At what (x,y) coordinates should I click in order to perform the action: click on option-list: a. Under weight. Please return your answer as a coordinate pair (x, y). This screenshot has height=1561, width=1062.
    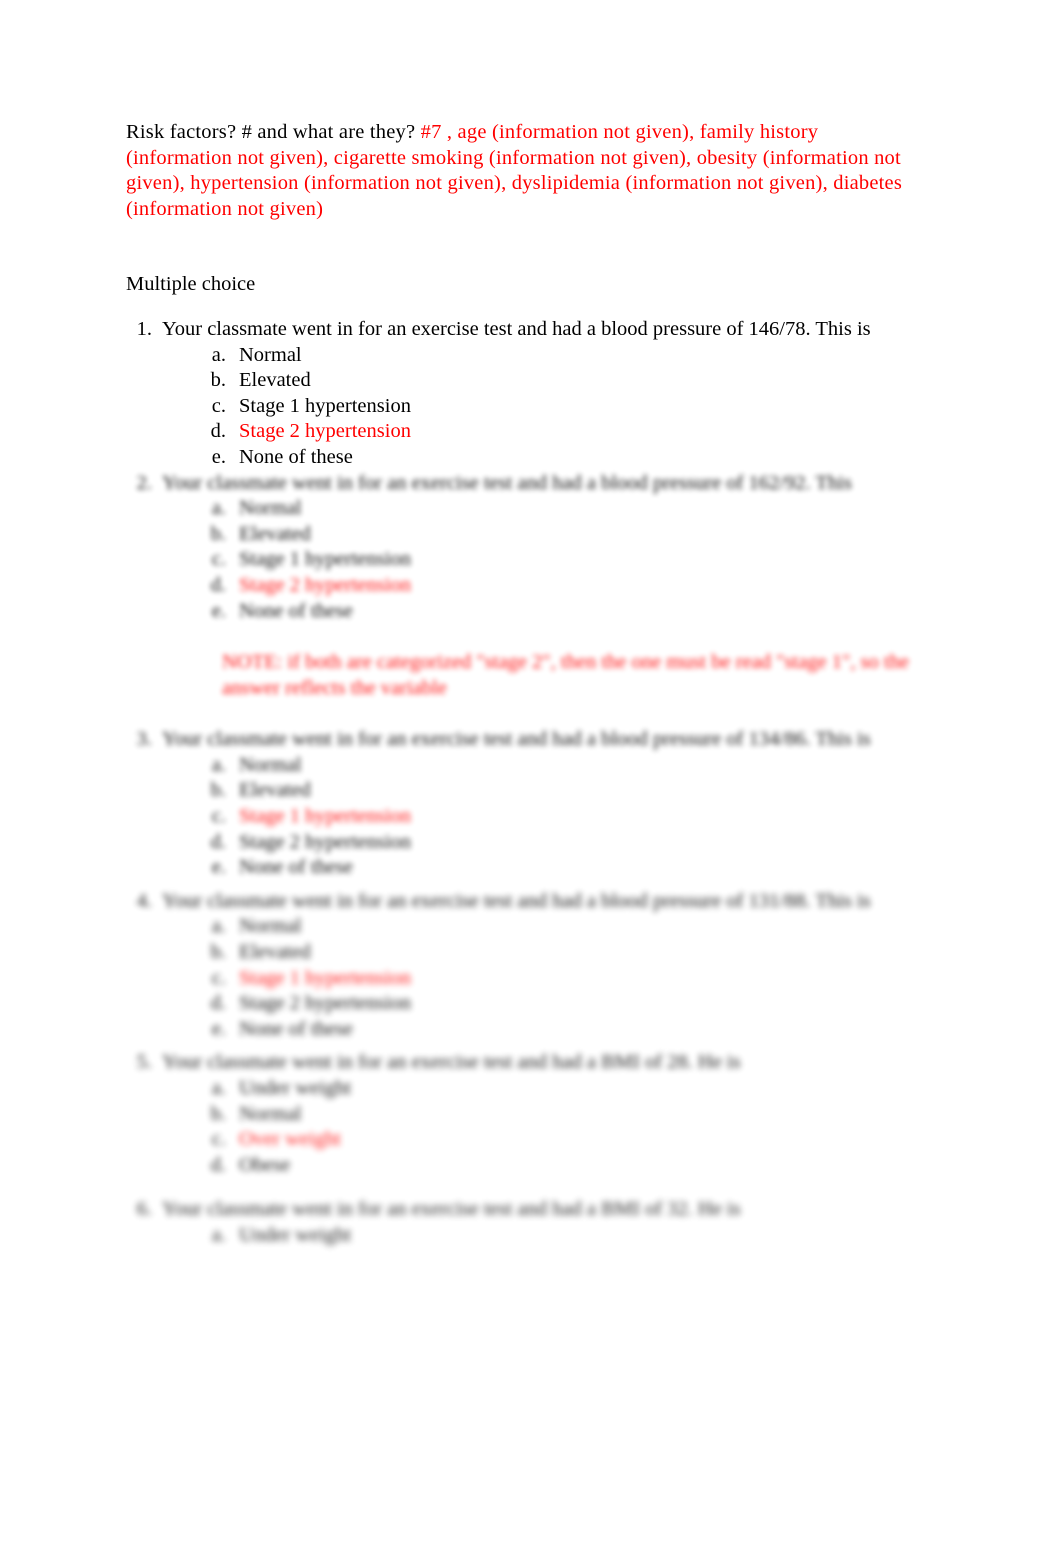
    Looking at the image, I should click on (526, 1236).